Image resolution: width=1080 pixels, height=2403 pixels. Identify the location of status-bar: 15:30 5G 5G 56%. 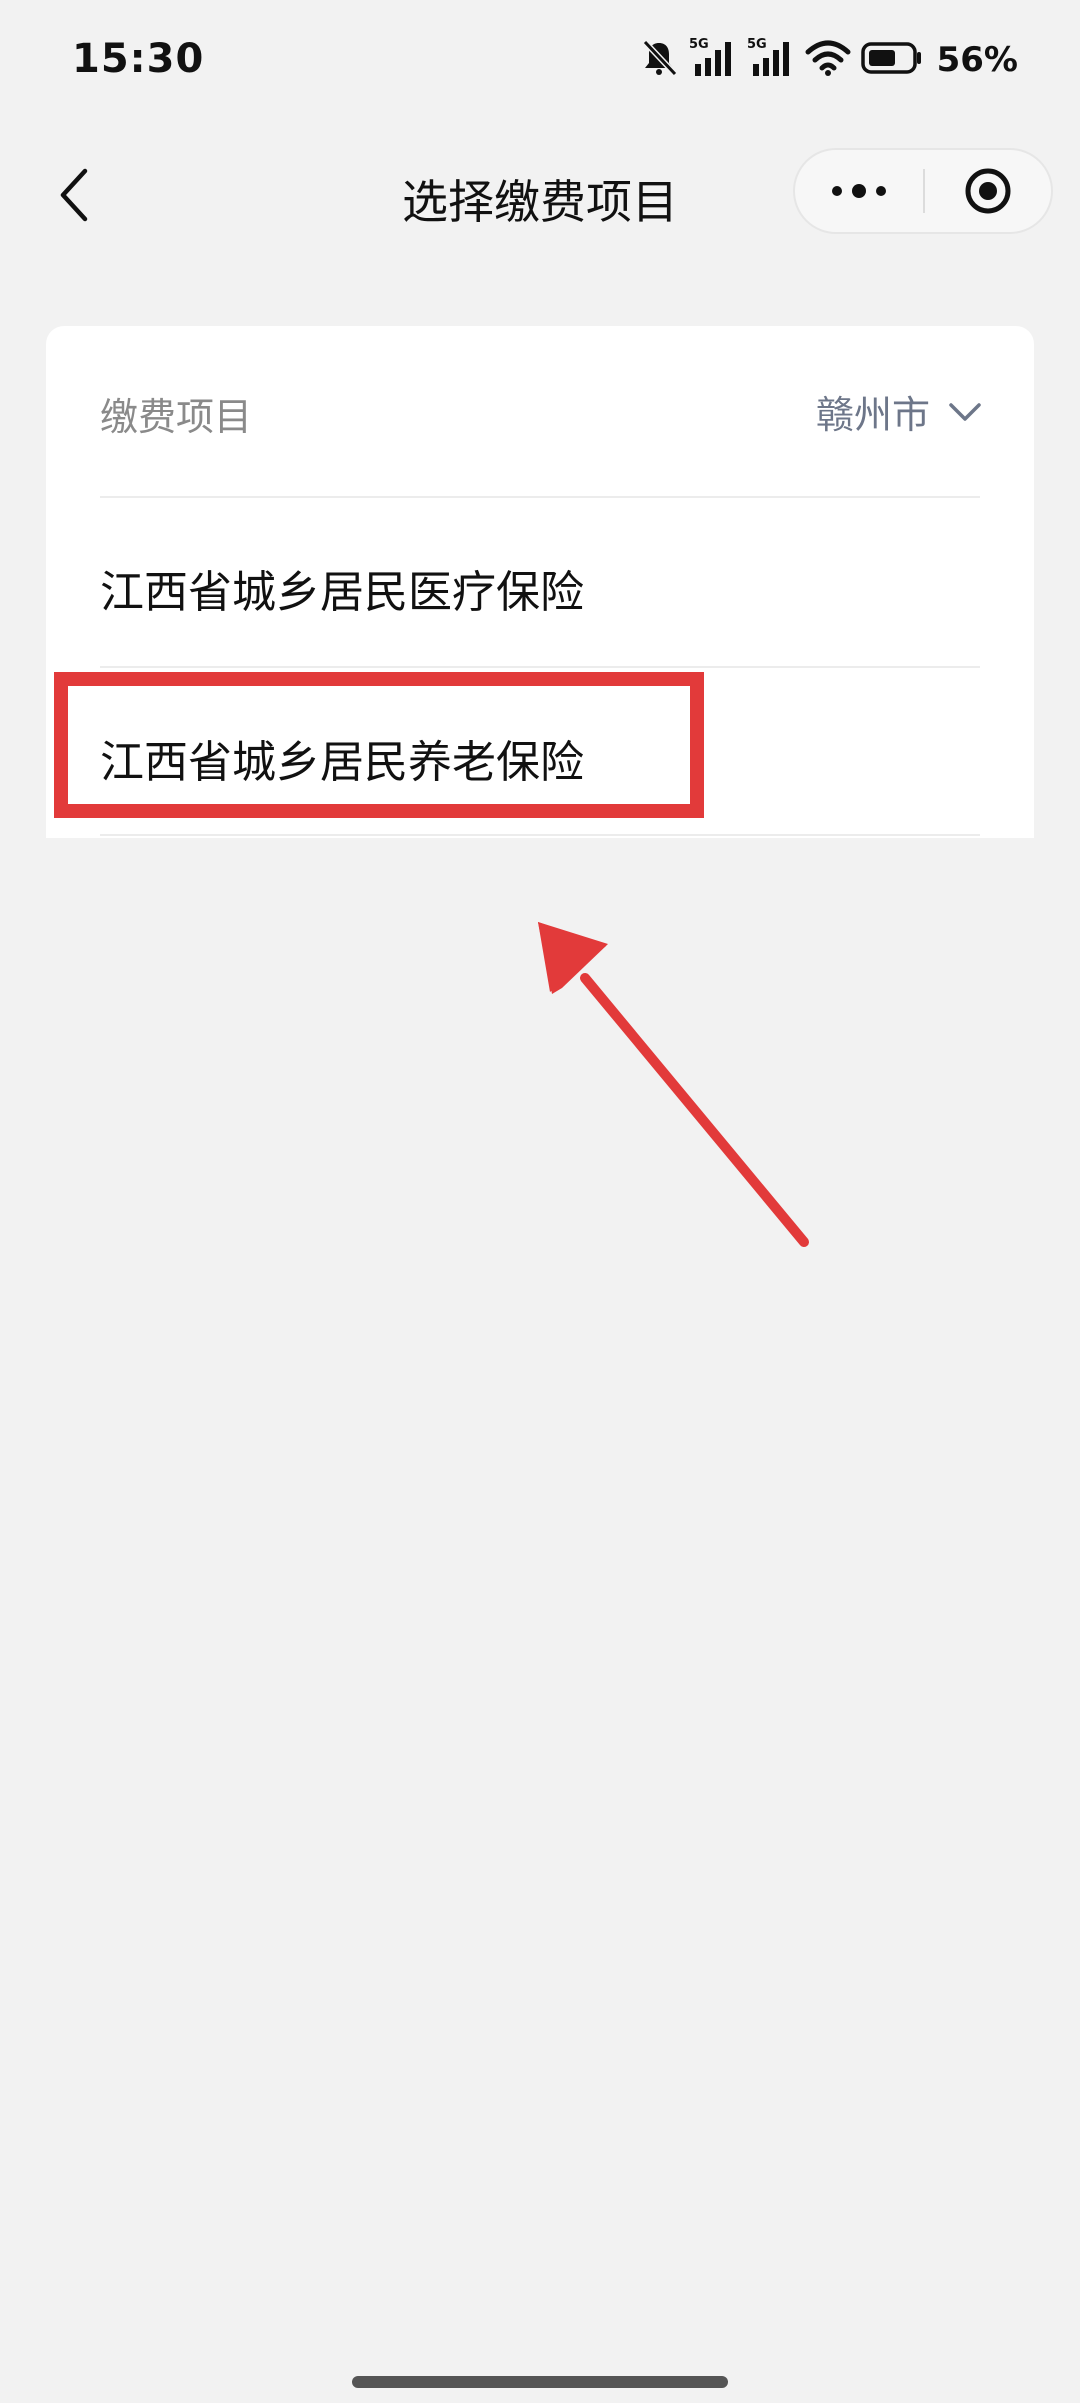
(540, 60).